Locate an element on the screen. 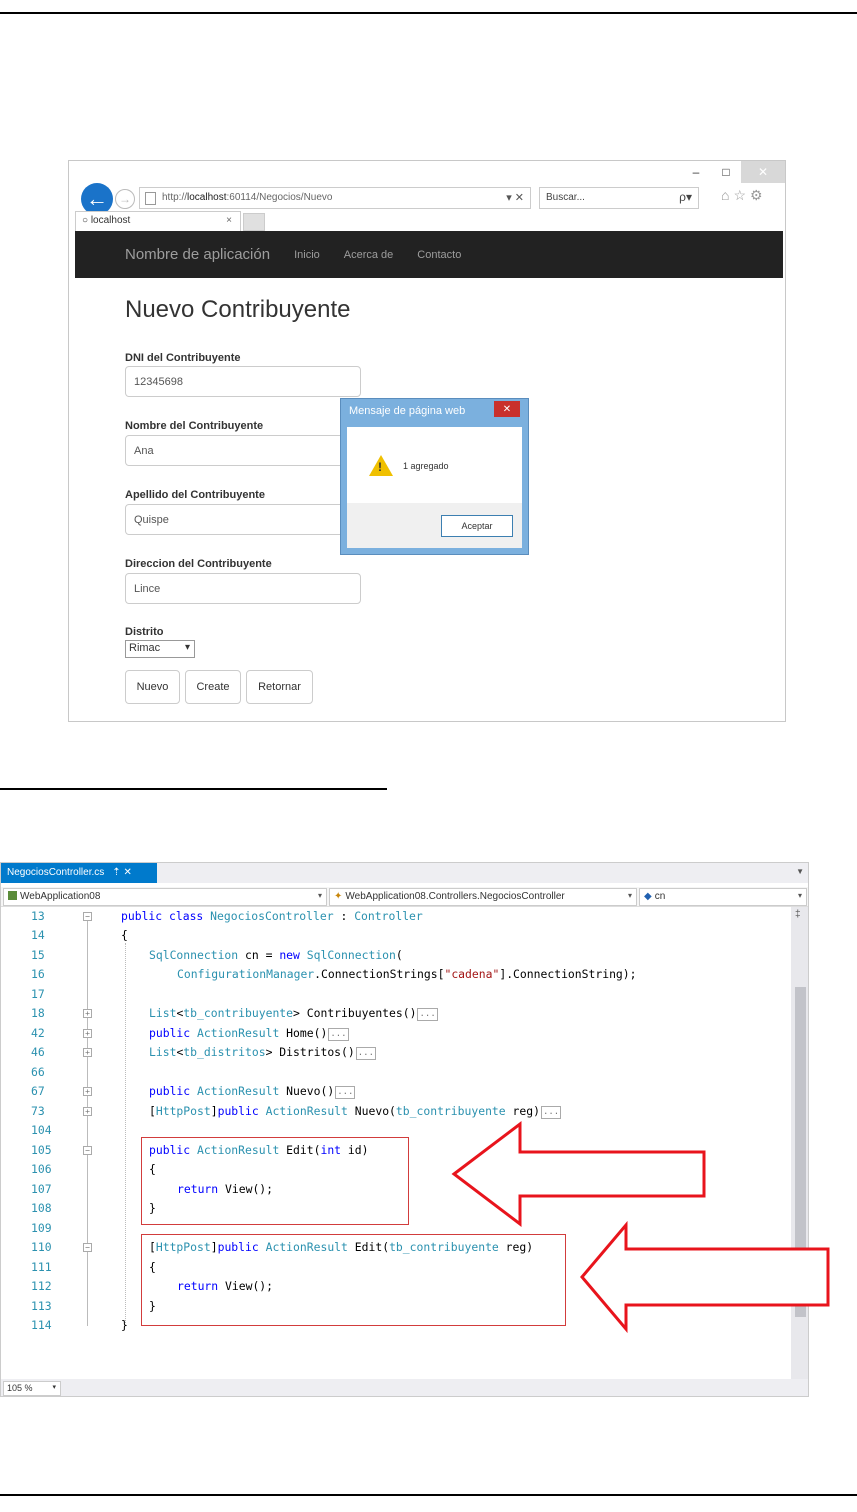  url-host: localhost is located at coordinates (207, 197).